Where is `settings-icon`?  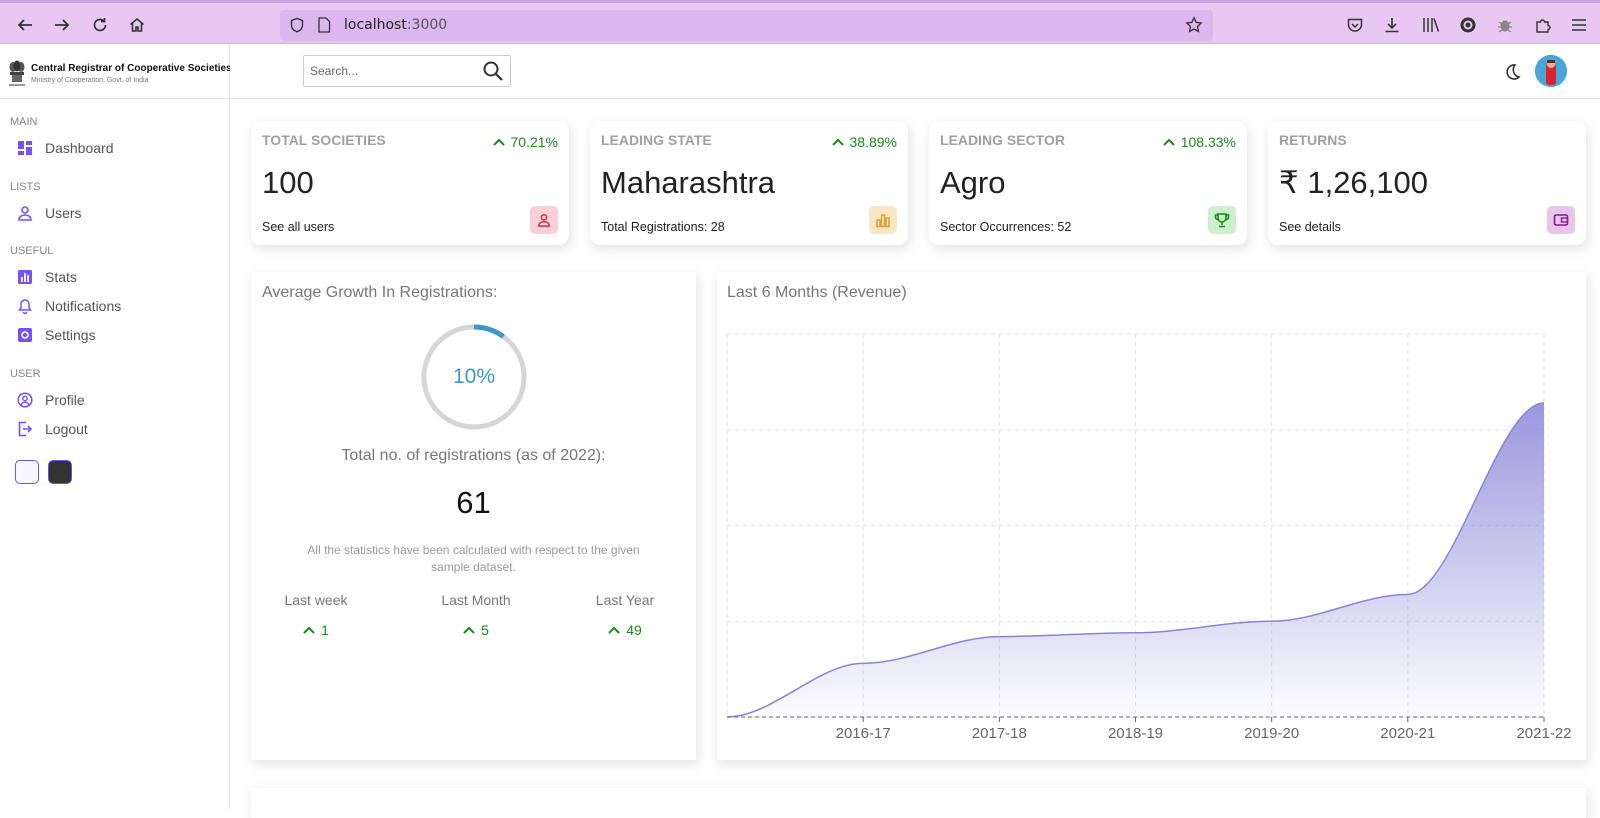 settings-icon is located at coordinates (25, 335).